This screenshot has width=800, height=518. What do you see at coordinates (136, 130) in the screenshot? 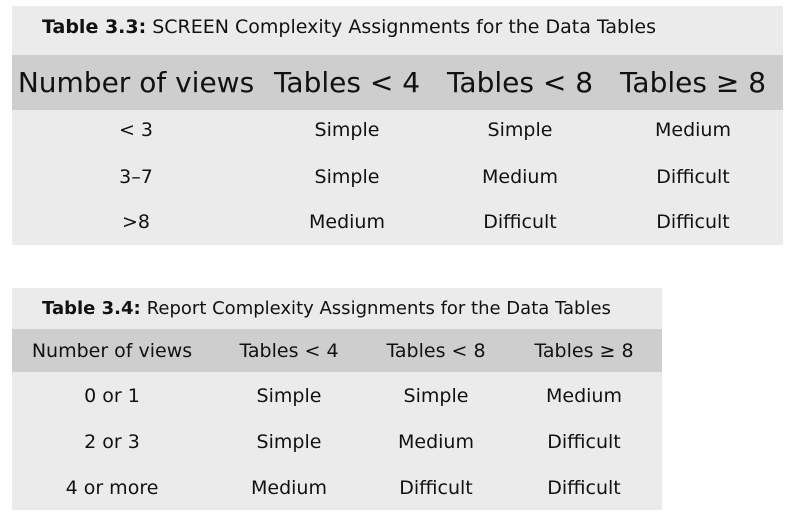
I see `table-cell: < 3` at bounding box center [136, 130].